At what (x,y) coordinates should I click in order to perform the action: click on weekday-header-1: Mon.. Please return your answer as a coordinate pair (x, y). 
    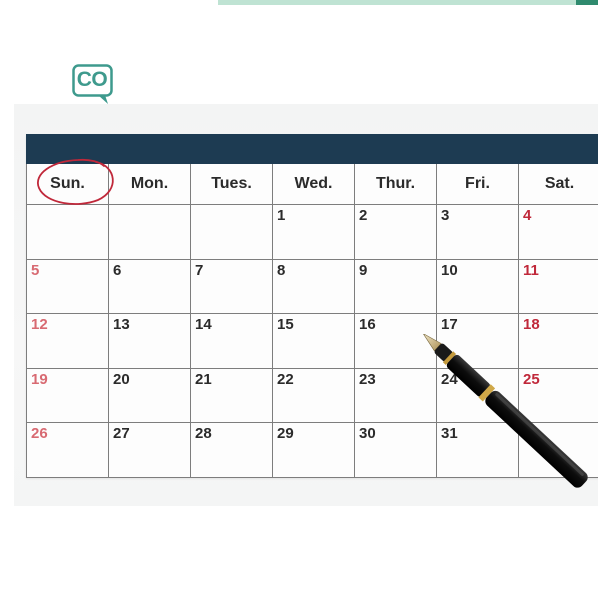
    Looking at the image, I should click on (150, 184).